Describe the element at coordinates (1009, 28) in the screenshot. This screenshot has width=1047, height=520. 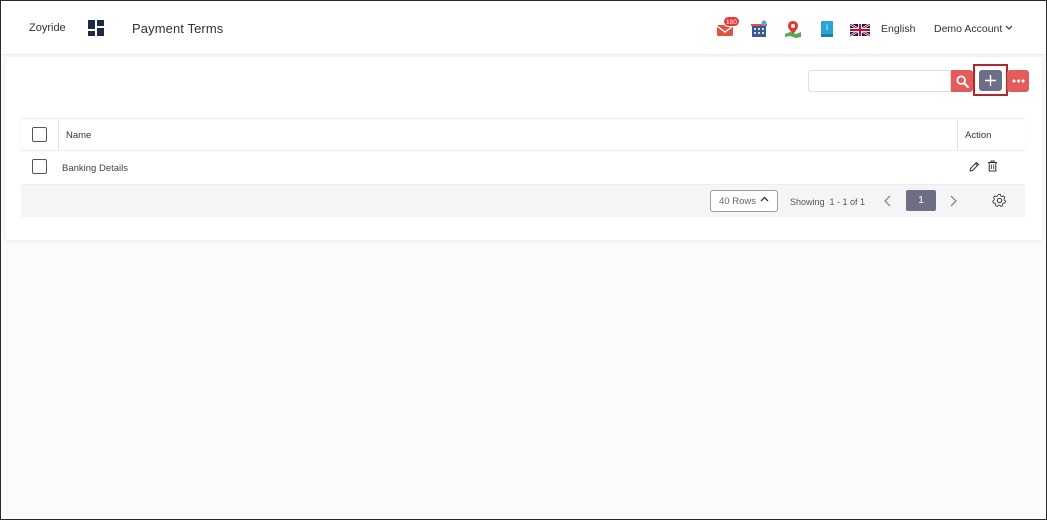
I see `chevron-down-icon` at that location.